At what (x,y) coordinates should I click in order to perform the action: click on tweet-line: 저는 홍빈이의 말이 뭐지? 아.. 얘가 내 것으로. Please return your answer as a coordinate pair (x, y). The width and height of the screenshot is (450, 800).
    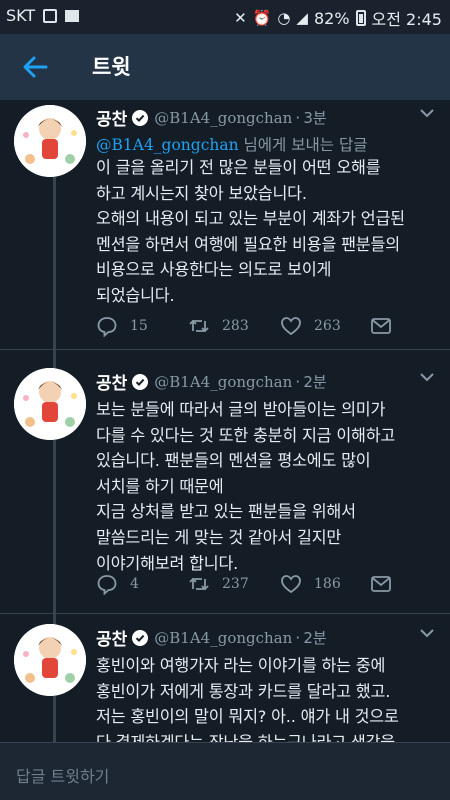
    Looking at the image, I should click on (247, 717).